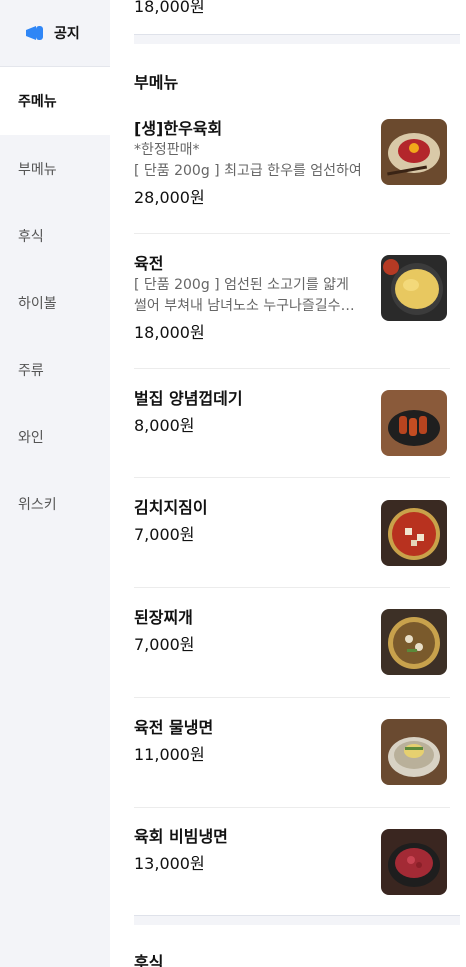  Describe the element at coordinates (414, 423) in the screenshot. I see `pork-skin-photo` at that location.